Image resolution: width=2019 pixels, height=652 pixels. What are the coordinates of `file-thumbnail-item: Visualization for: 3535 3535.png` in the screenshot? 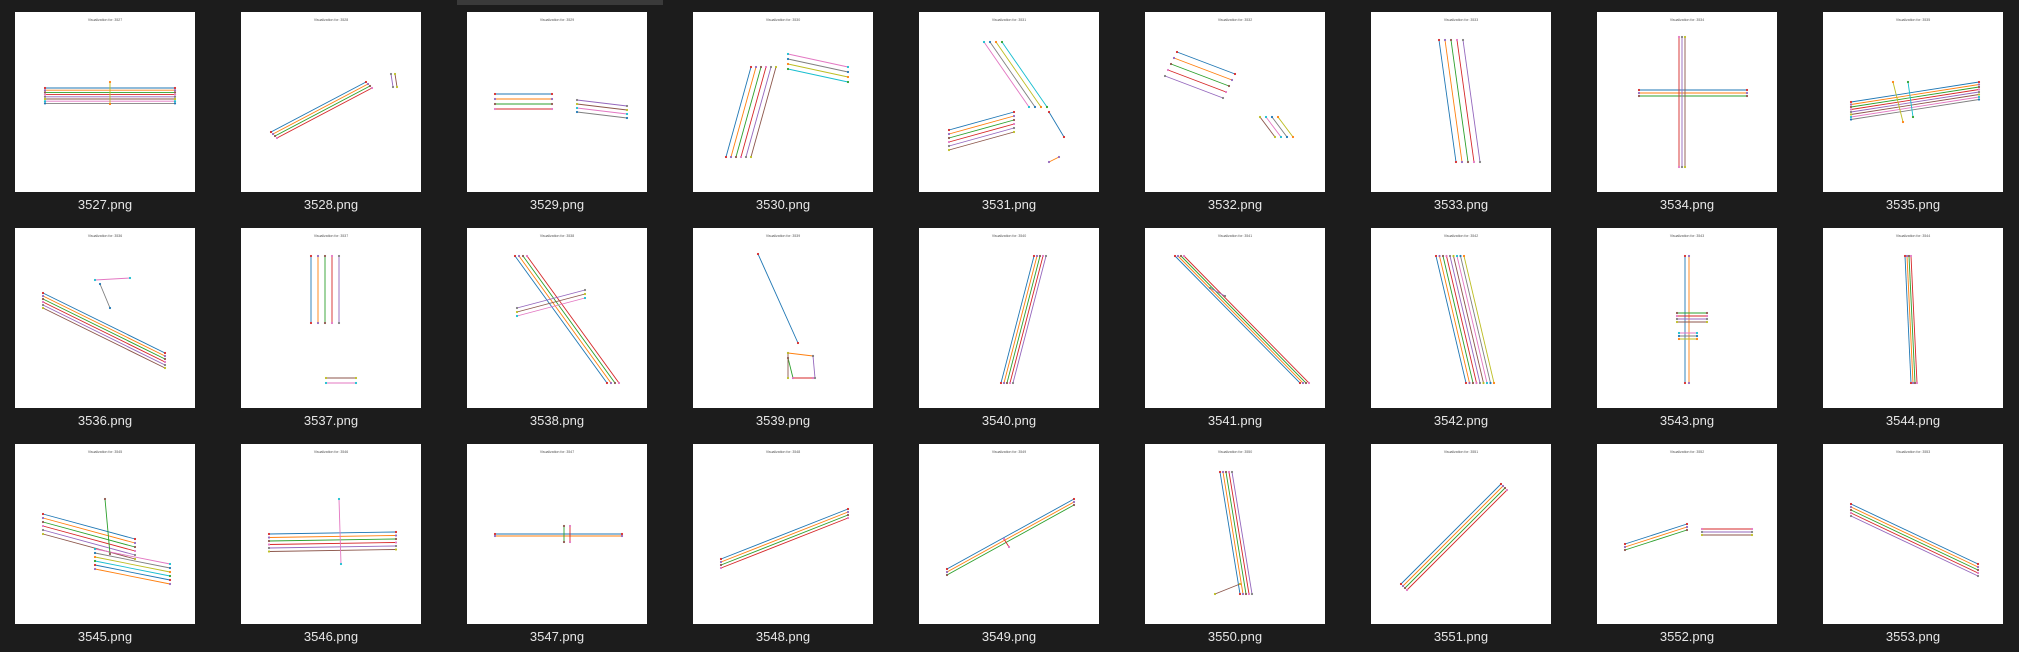 It's located at (1913, 108).